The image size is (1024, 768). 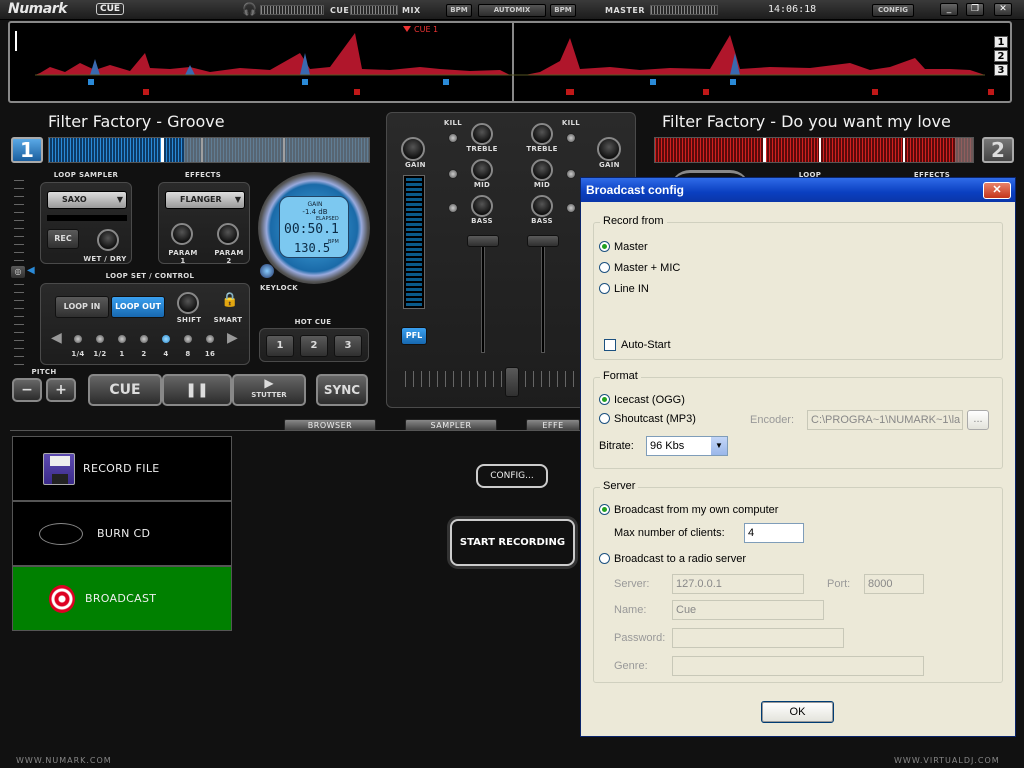 I want to click on pitch-slider-handle: ◎, so click(x=18, y=272).